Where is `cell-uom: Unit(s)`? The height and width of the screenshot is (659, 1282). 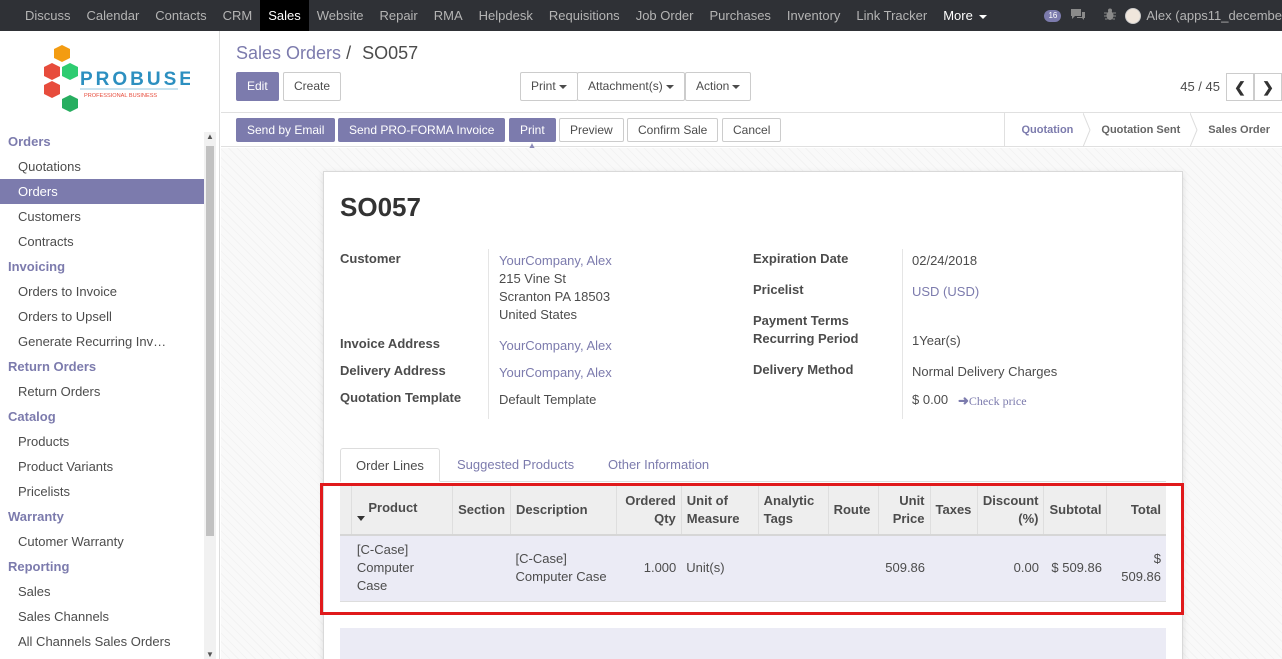
cell-uom: Unit(s) is located at coordinates (720, 568).